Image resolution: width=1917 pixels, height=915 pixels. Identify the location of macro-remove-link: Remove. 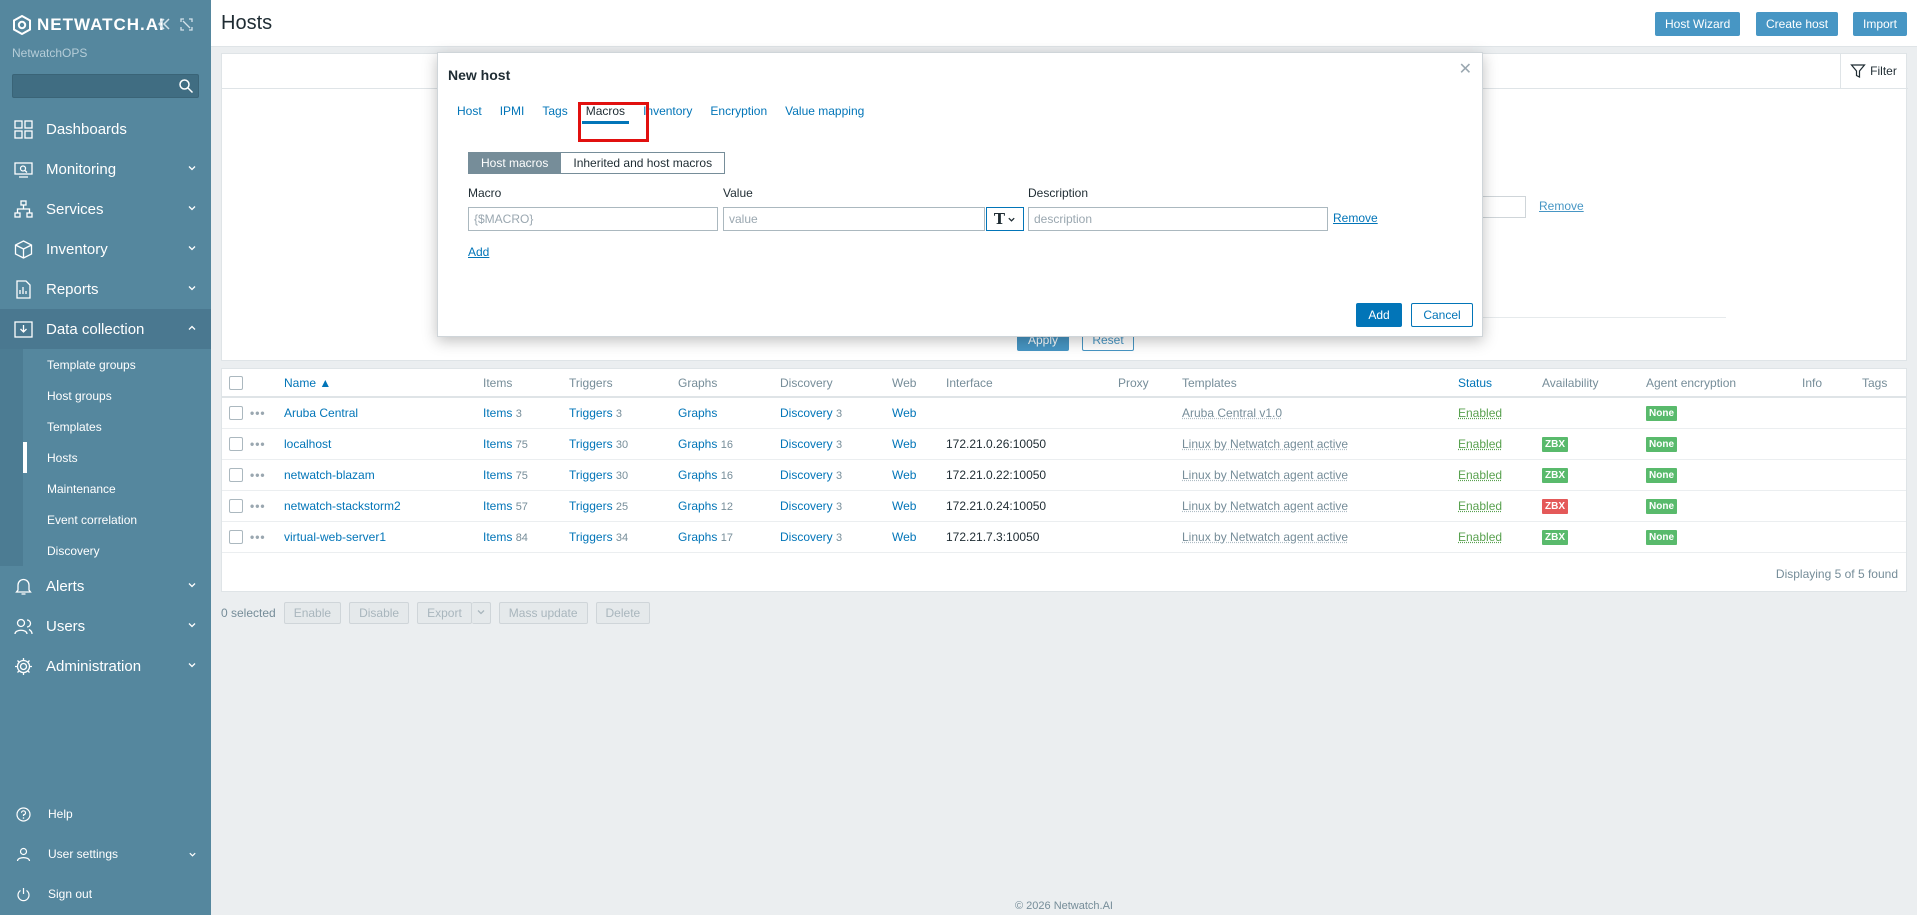
(1355, 218).